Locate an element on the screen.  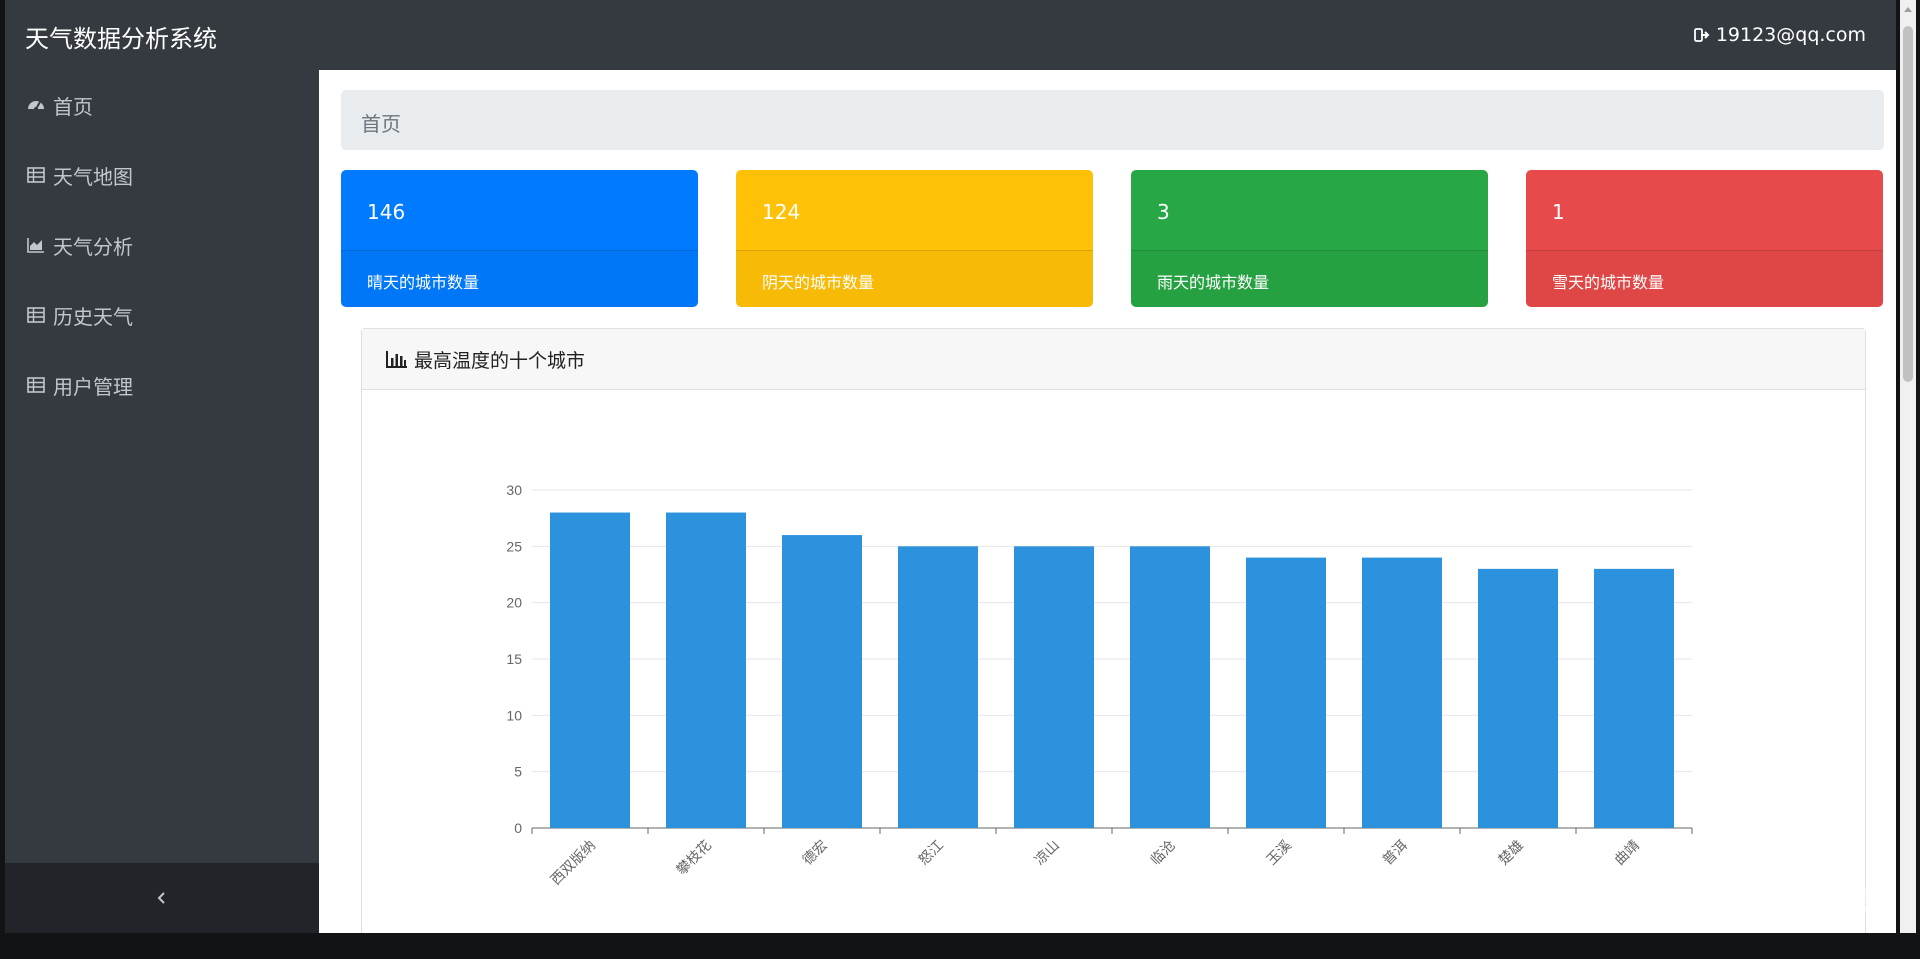
sidebar-item-label: 天气分析 is located at coordinates (93, 246).